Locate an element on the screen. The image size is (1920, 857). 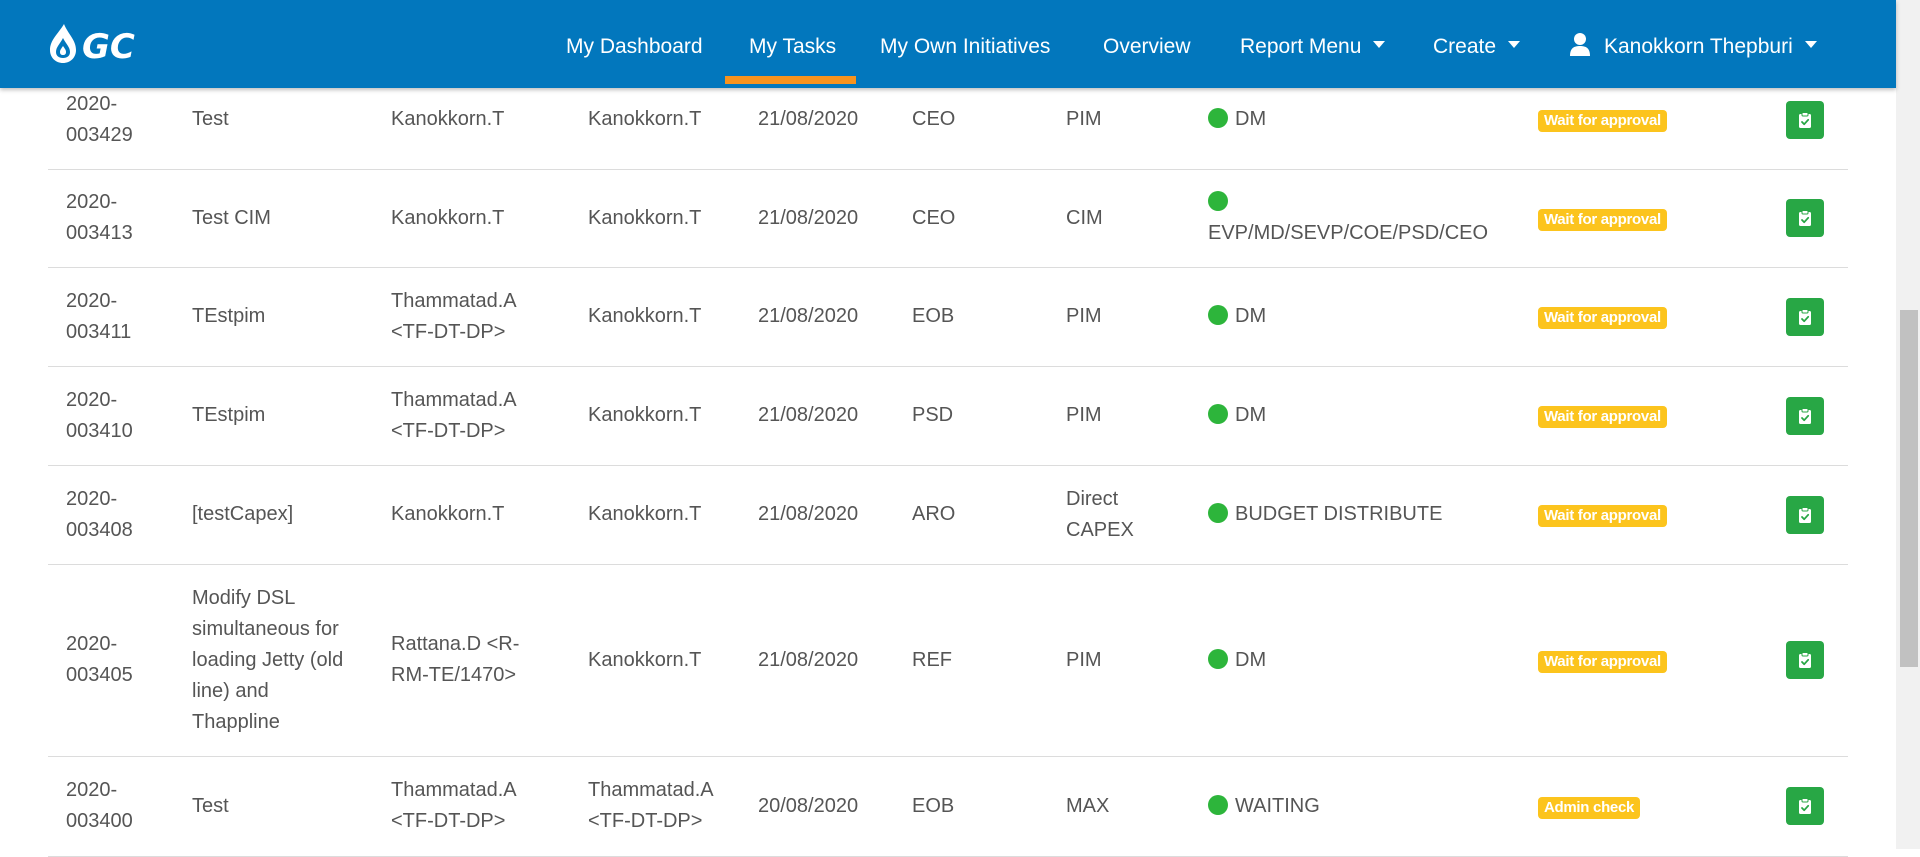
nav-report-menu-label: Report Menu is located at coordinates (1301, 46).